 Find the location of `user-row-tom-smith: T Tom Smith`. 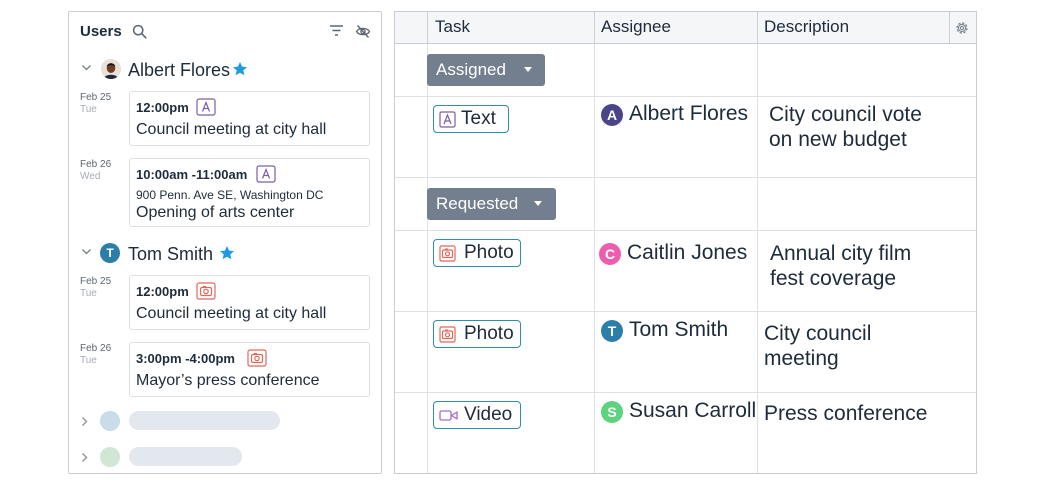

user-row-tom-smith: T Tom Smith is located at coordinates (225, 254).